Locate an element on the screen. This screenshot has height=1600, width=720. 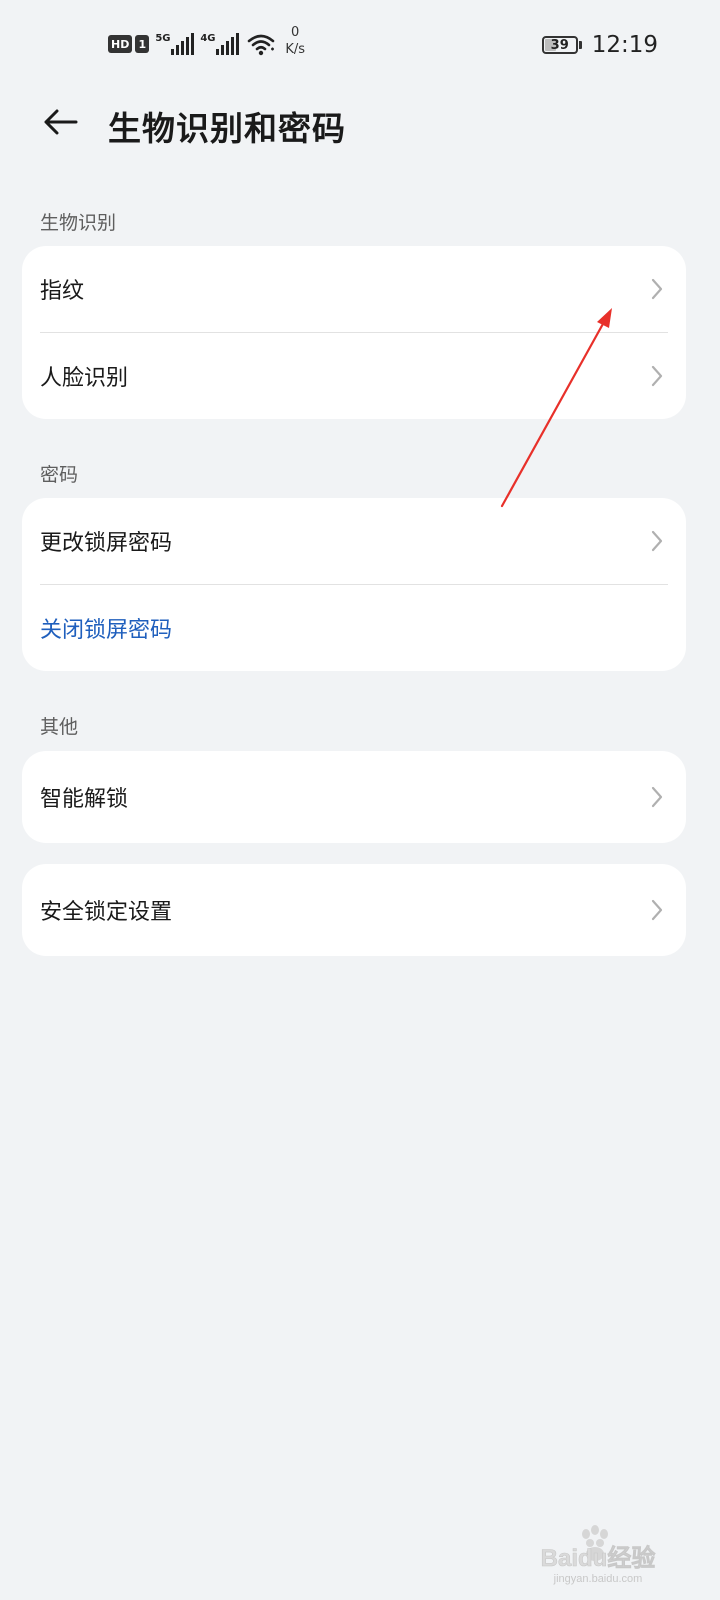
section-label-other: 其他 is located at coordinates (59, 727).